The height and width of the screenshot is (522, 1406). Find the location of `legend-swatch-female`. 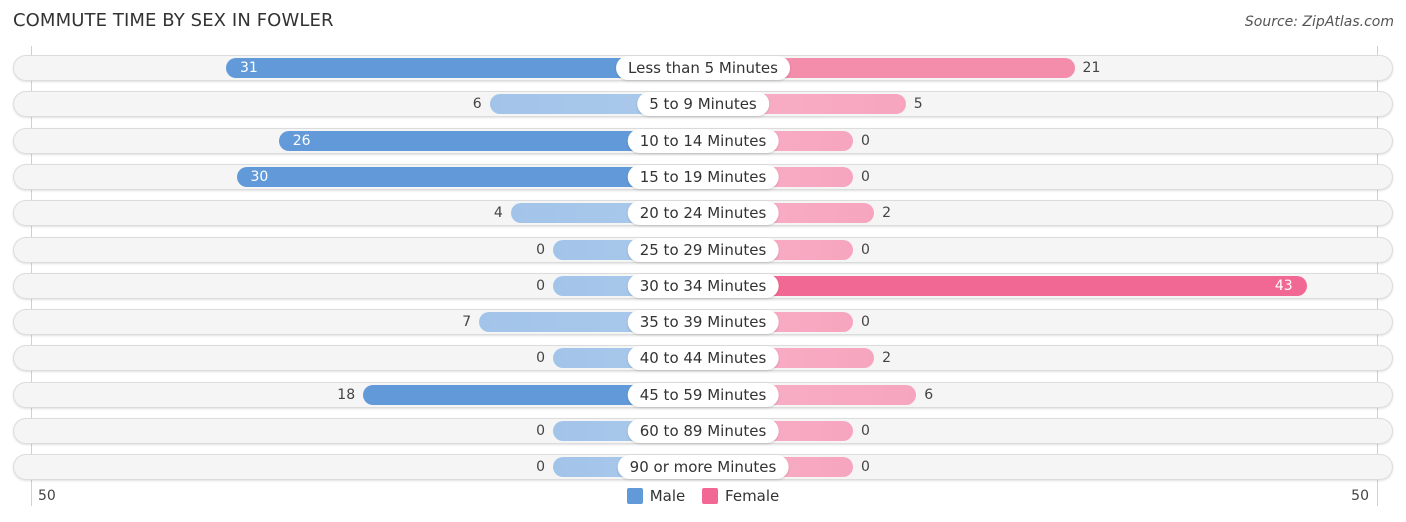

legend-swatch-female is located at coordinates (710, 496).